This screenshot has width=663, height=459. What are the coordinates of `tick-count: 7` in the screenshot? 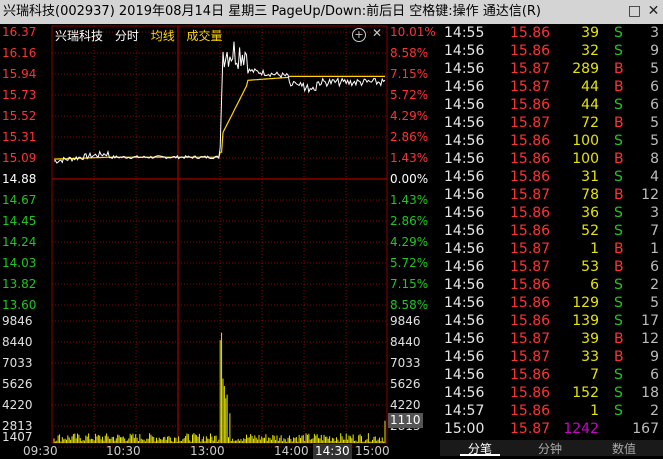 It's located at (654, 231).